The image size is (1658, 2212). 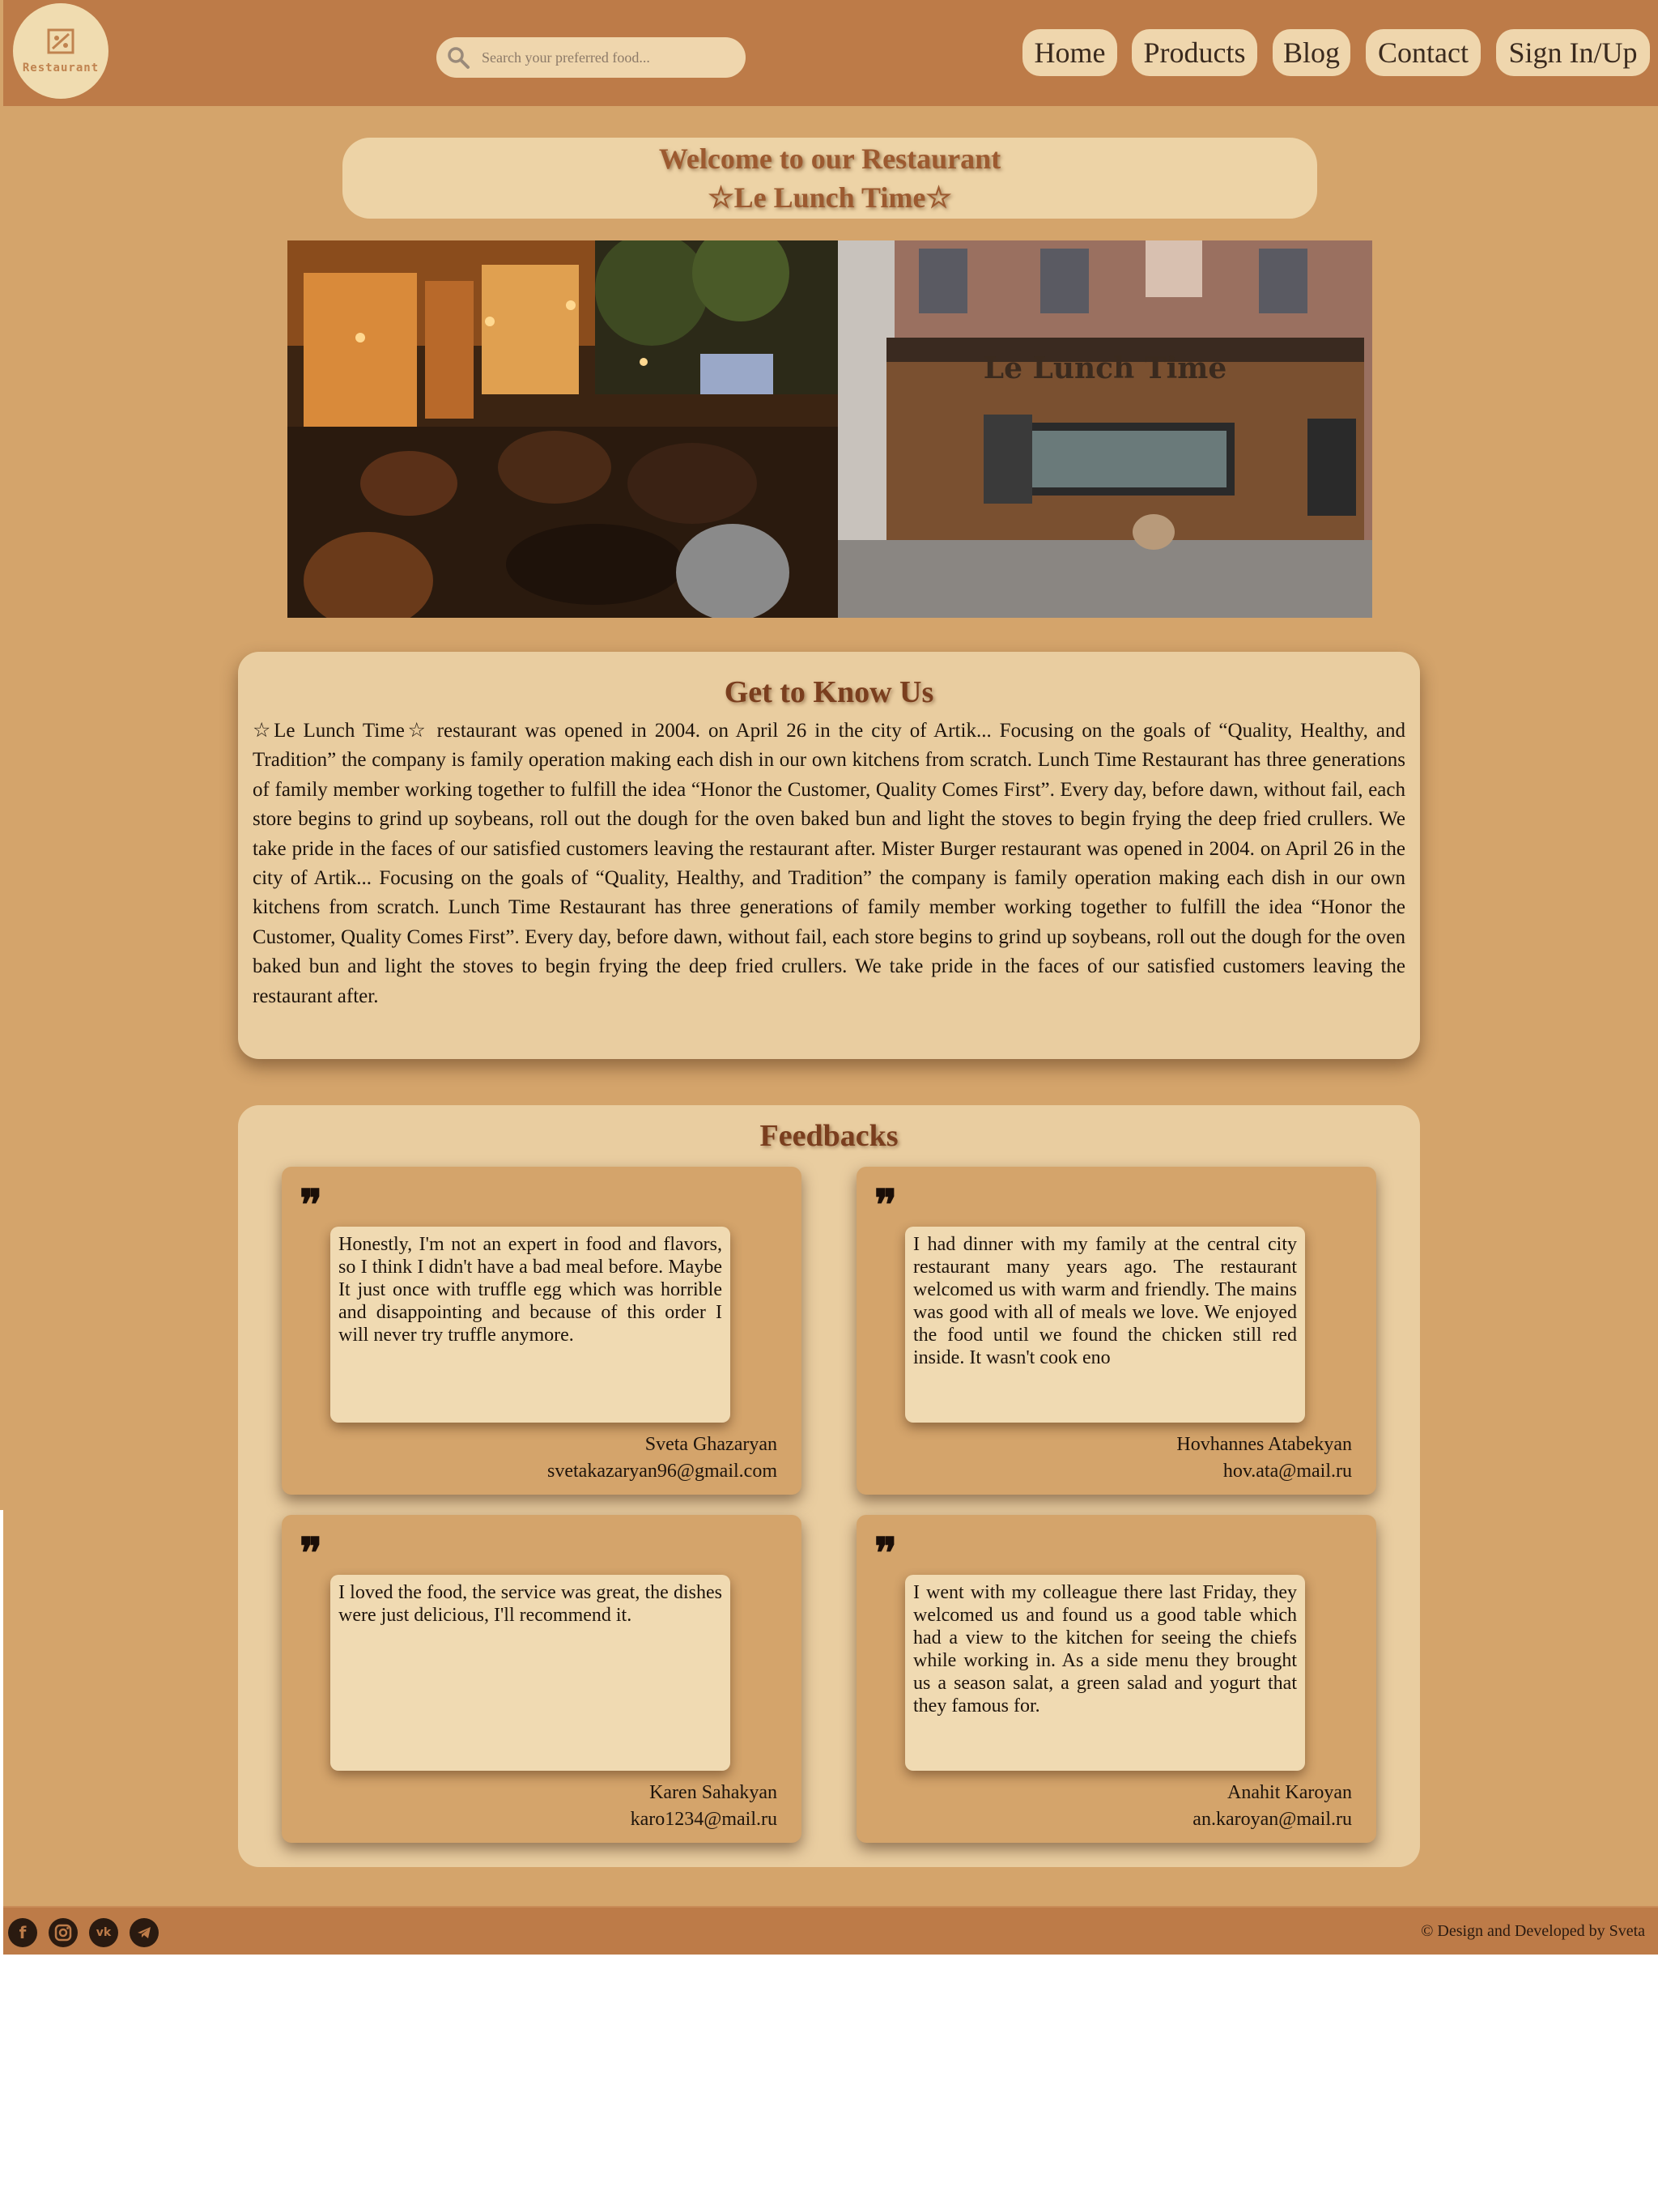 I want to click on feedbacks-title: Feedbacks, so click(x=829, y=1136).